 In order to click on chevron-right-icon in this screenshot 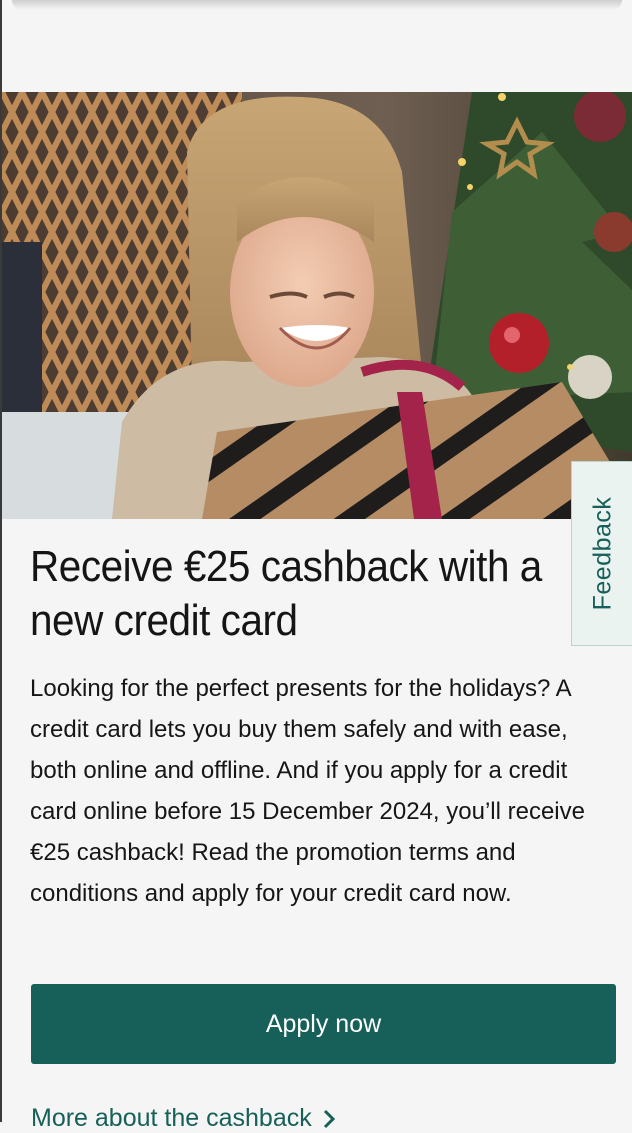, I will do `click(329, 1118)`.